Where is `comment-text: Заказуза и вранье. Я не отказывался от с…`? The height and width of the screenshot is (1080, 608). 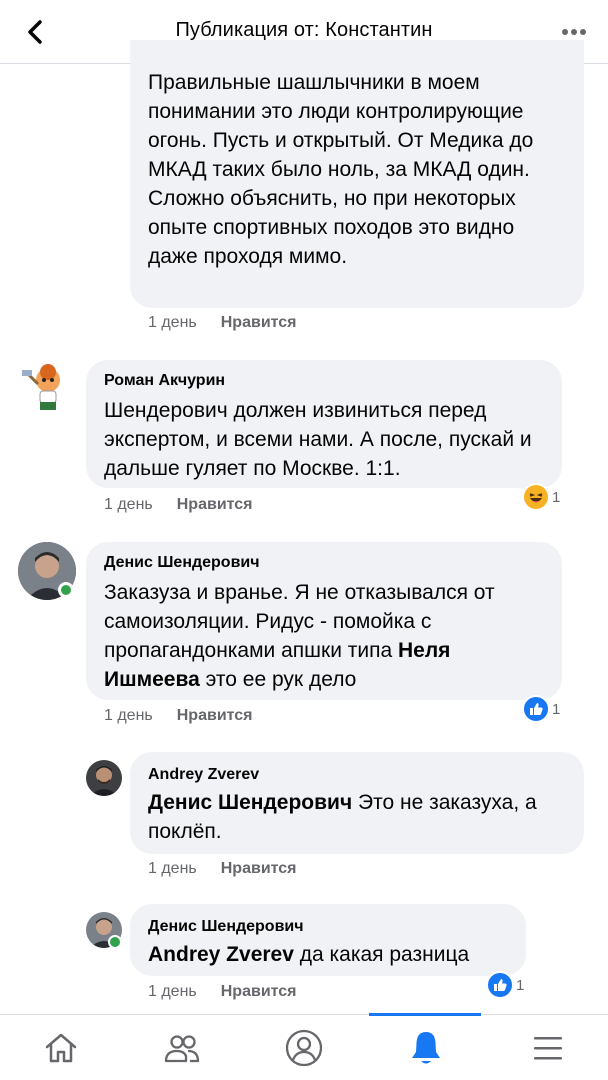
comment-text: Заказуза и вранье. Я не отказывался от с… is located at coordinates (328, 636).